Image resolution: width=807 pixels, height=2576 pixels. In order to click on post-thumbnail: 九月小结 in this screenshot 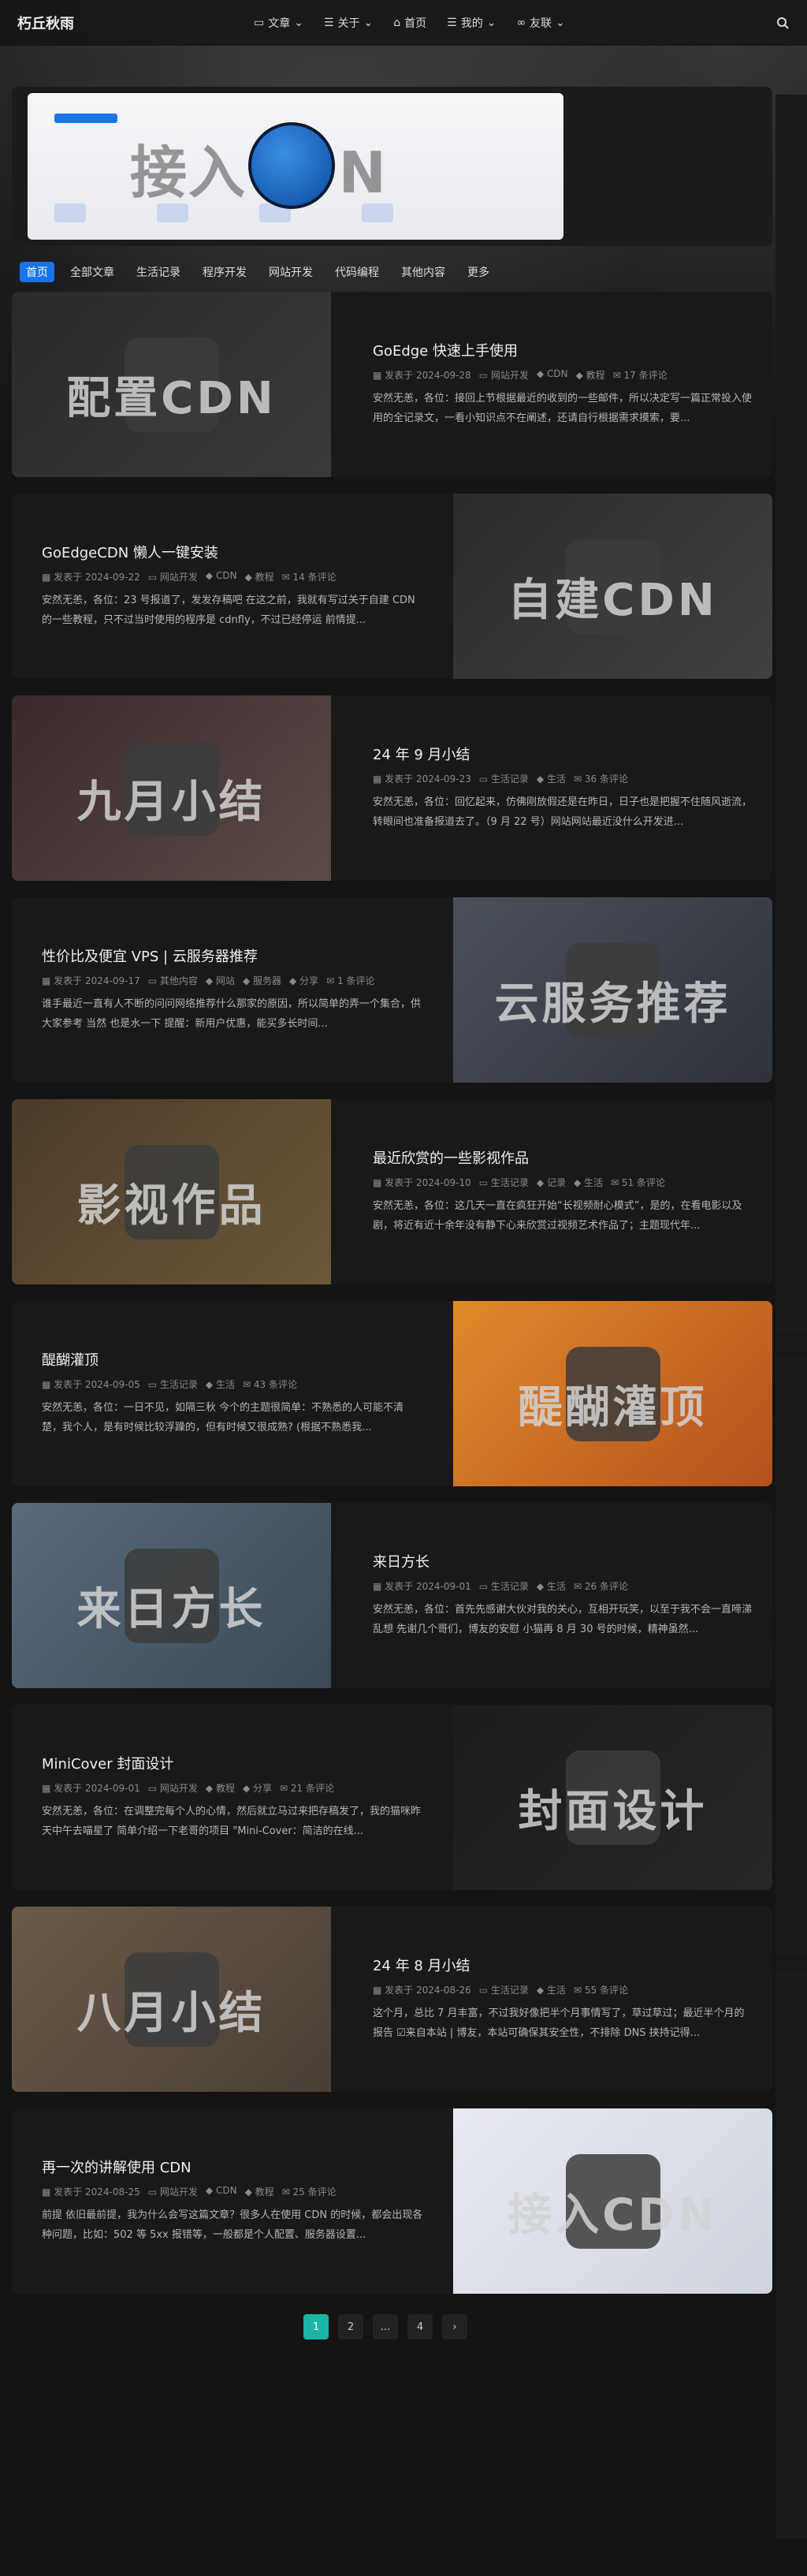, I will do `click(171, 788)`.